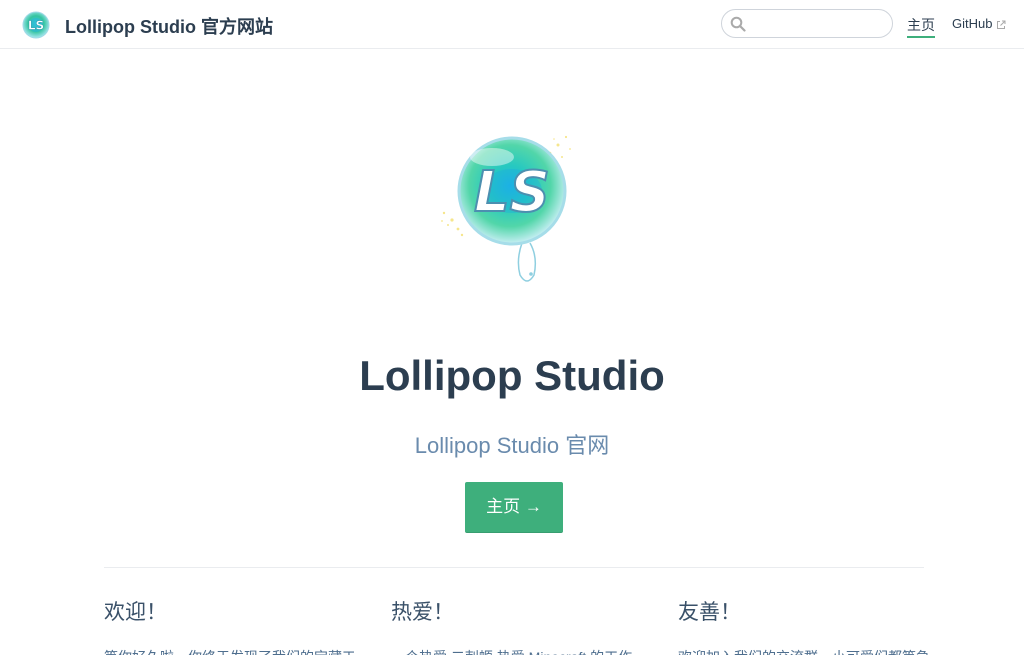  What do you see at coordinates (512, 375) in the screenshot?
I see `hero-title: Lollipop Studio` at bounding box center [512, 375].